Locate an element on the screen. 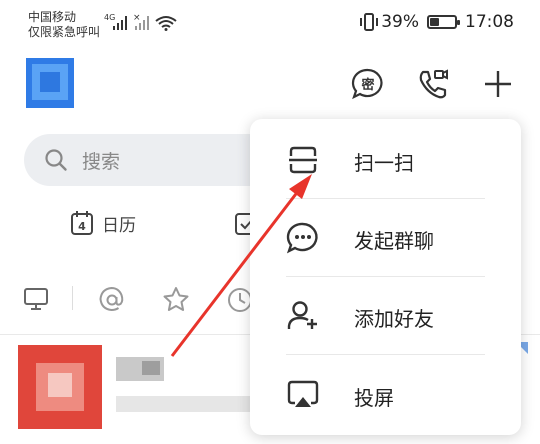 Image resolution: width=540 pixels, height=444 pixels. status-right: 39% 17:08 is located at coordinates (436, 22).